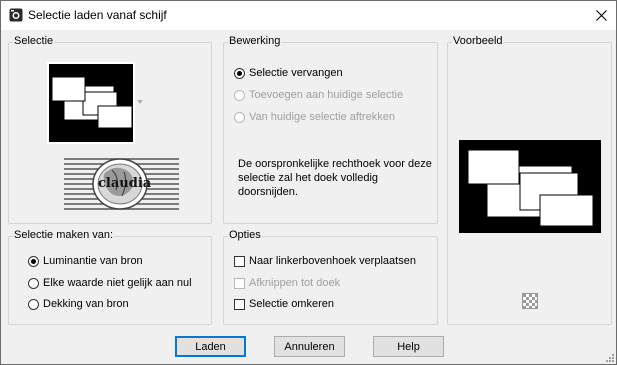 This screenshot has width=617, height=365. I want to click on selectie-group-title: Selectie, so click(34, 41).